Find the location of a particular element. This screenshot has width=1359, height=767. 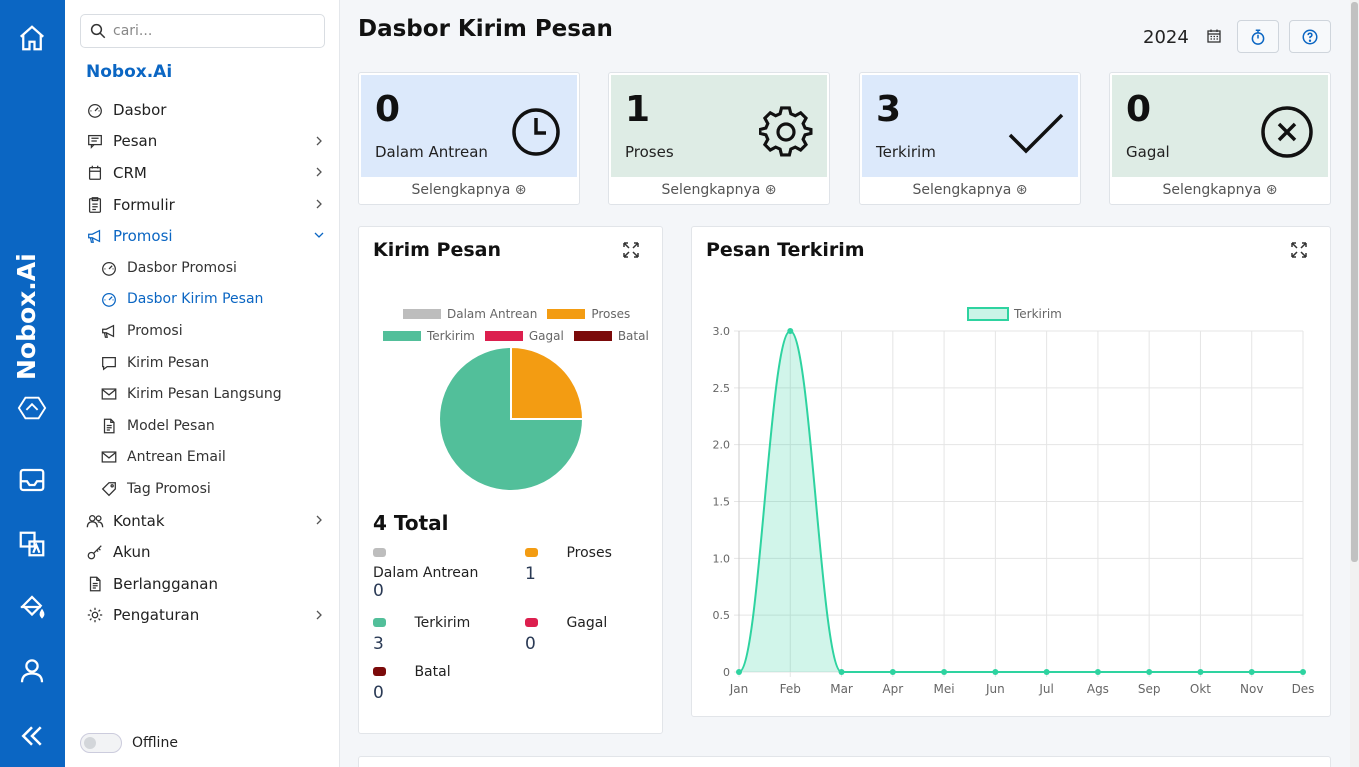

sidebar-item-pesan: Pesan is located at coordinates (202, 142).